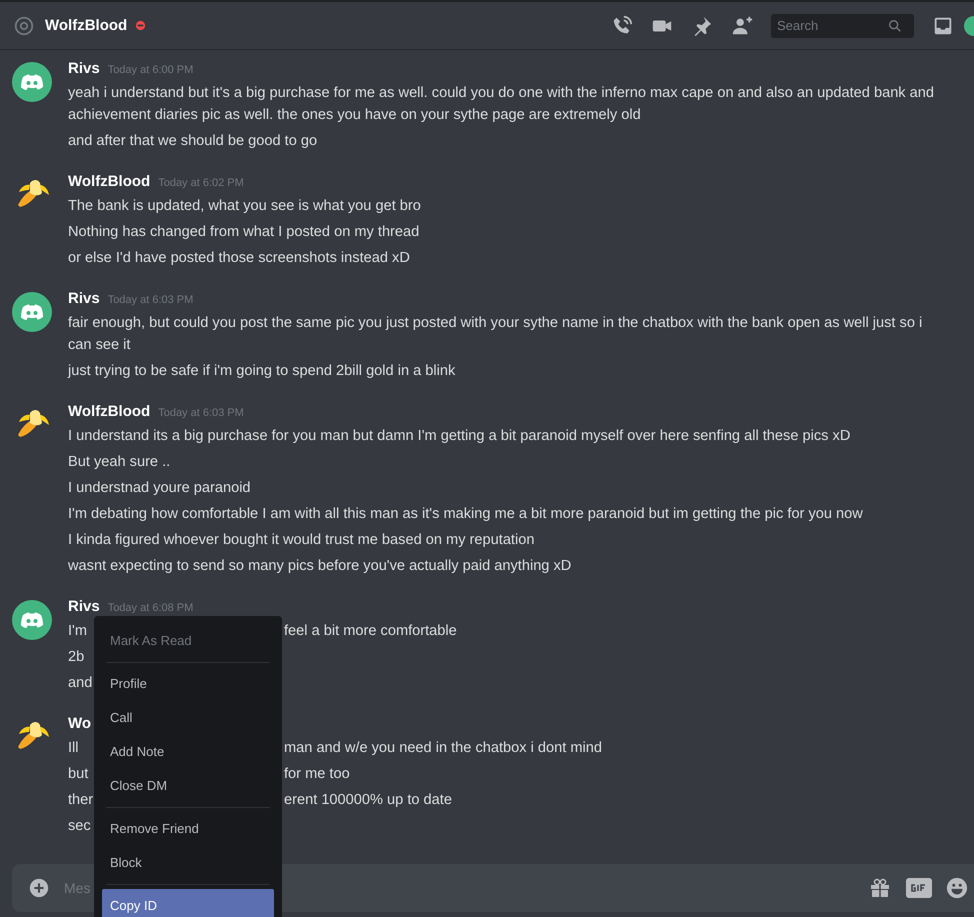  Describe the element at coordinates (465, 514) in the screenshot. I see `message-text: I'm debating how comfortable I am with all this man as it's making me a bit more paranoid but im getting the pic for you now` at that location.